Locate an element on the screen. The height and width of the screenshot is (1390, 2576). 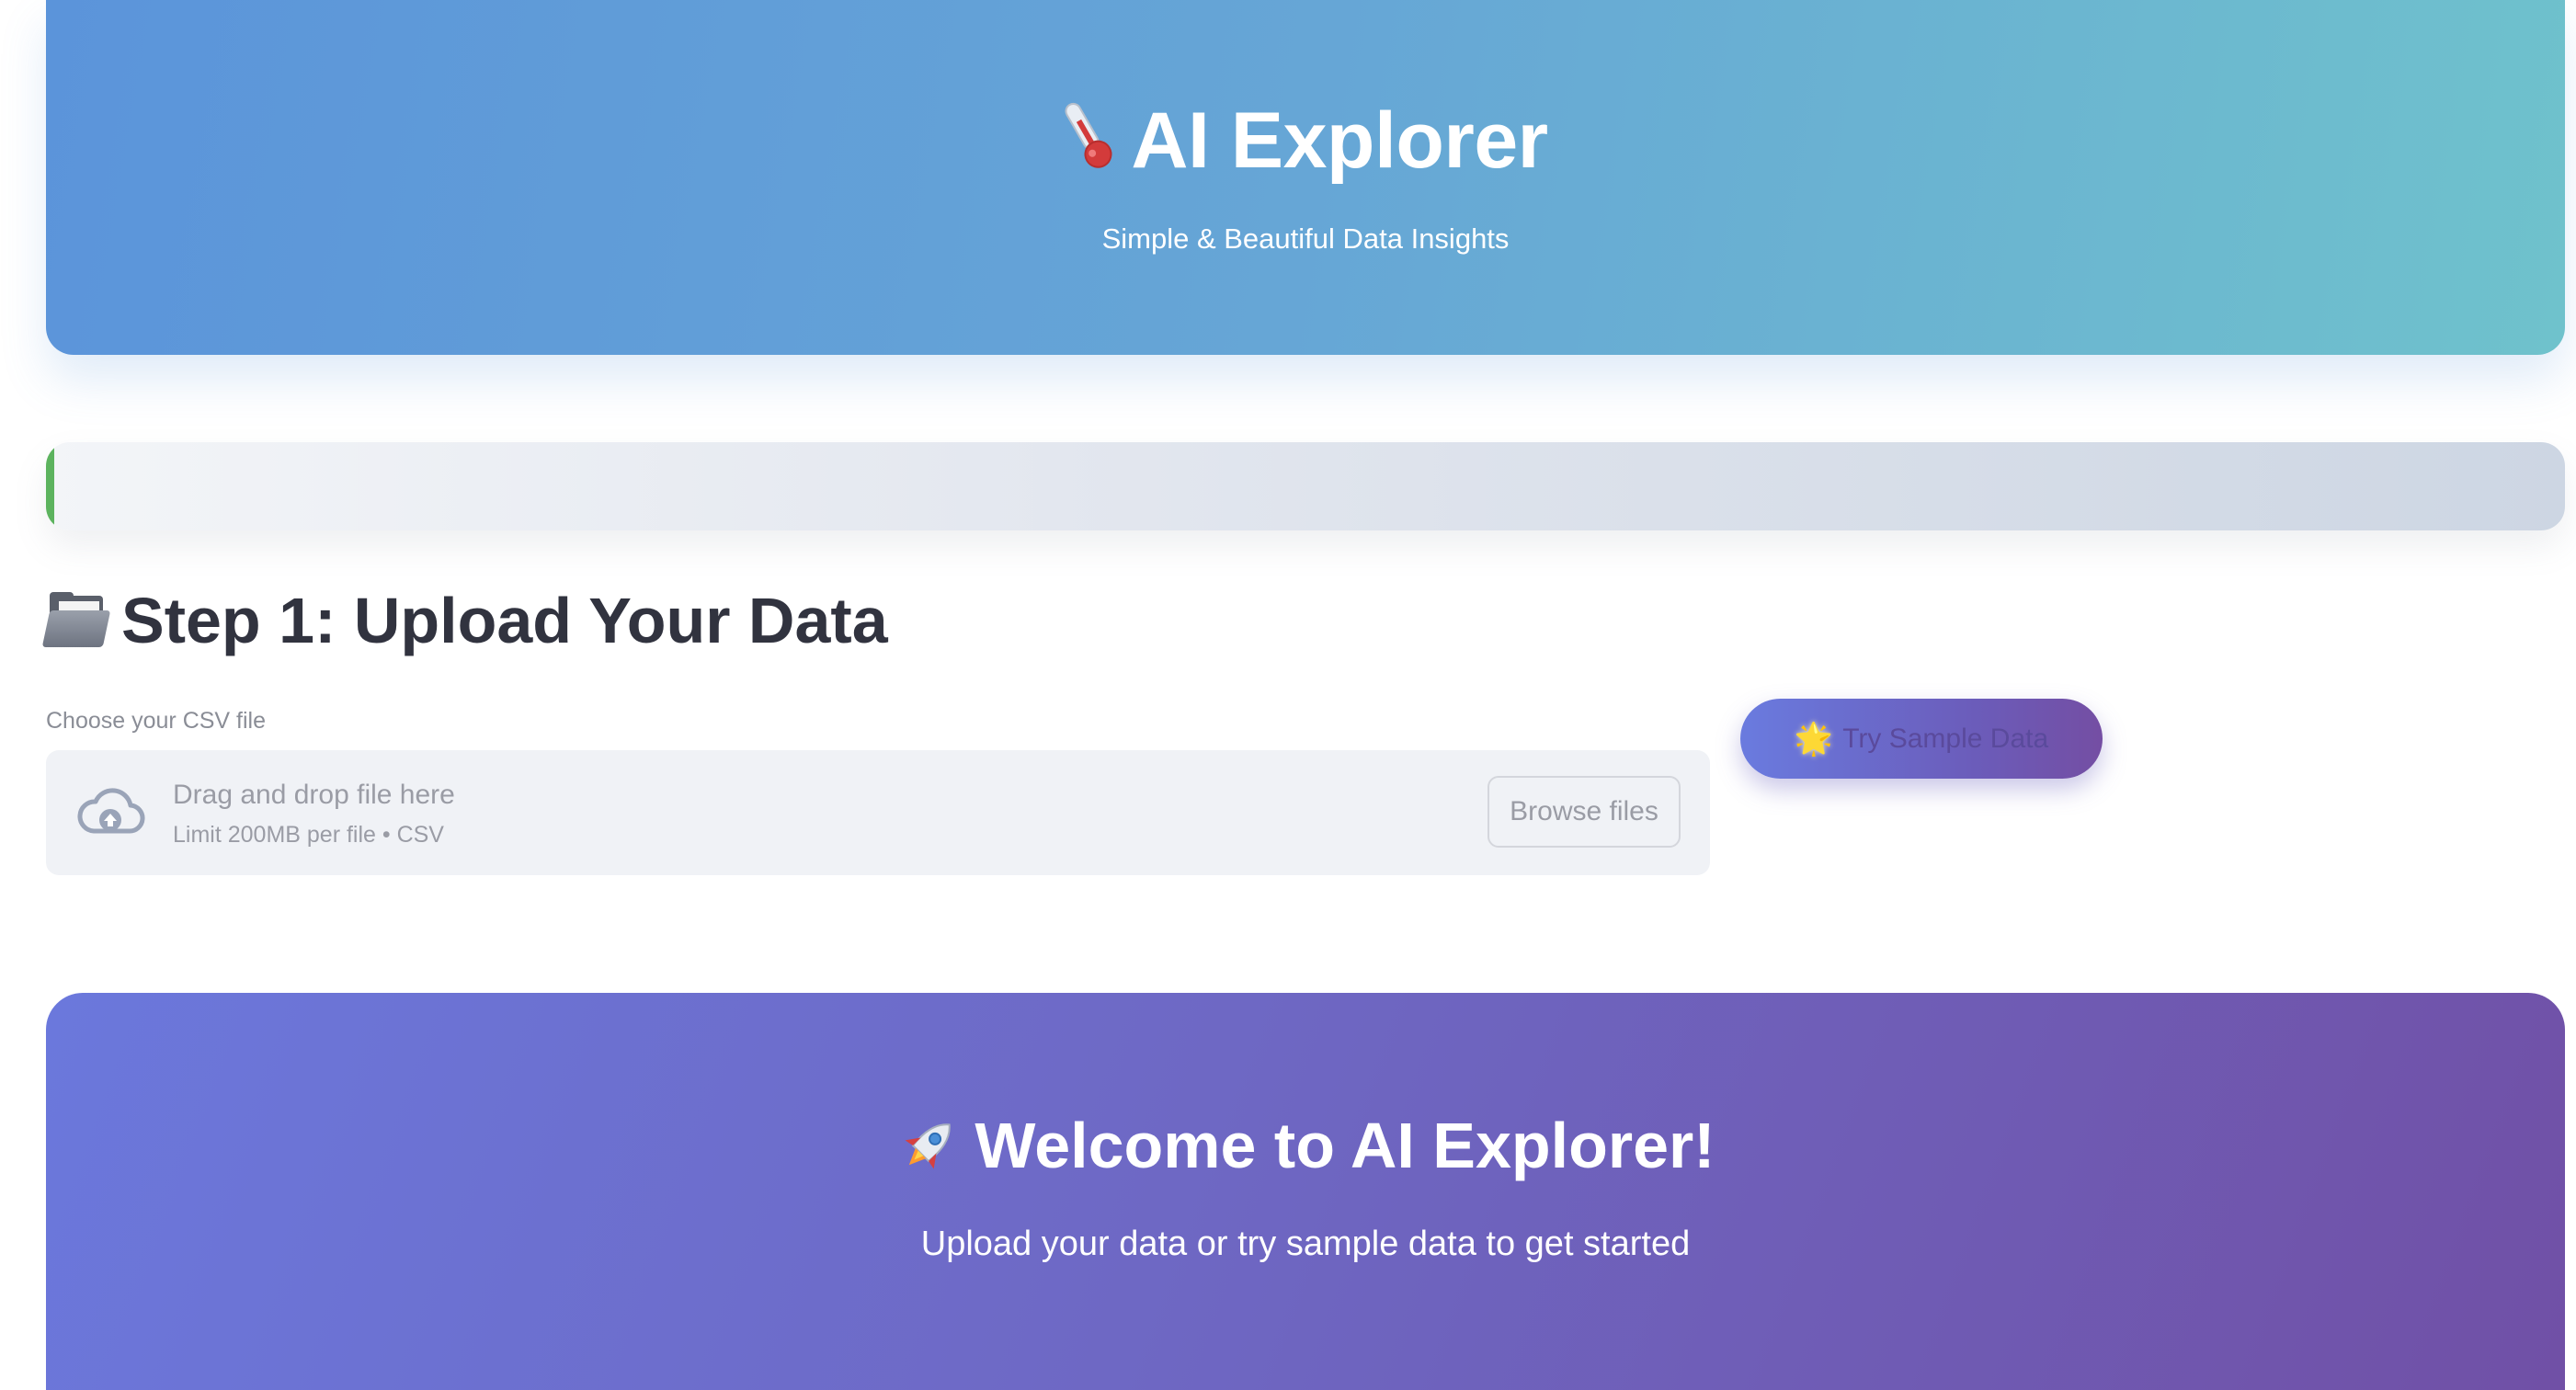
welcome-title: Welcome to AI Explorer! is located at coordinates (1345, 1145).